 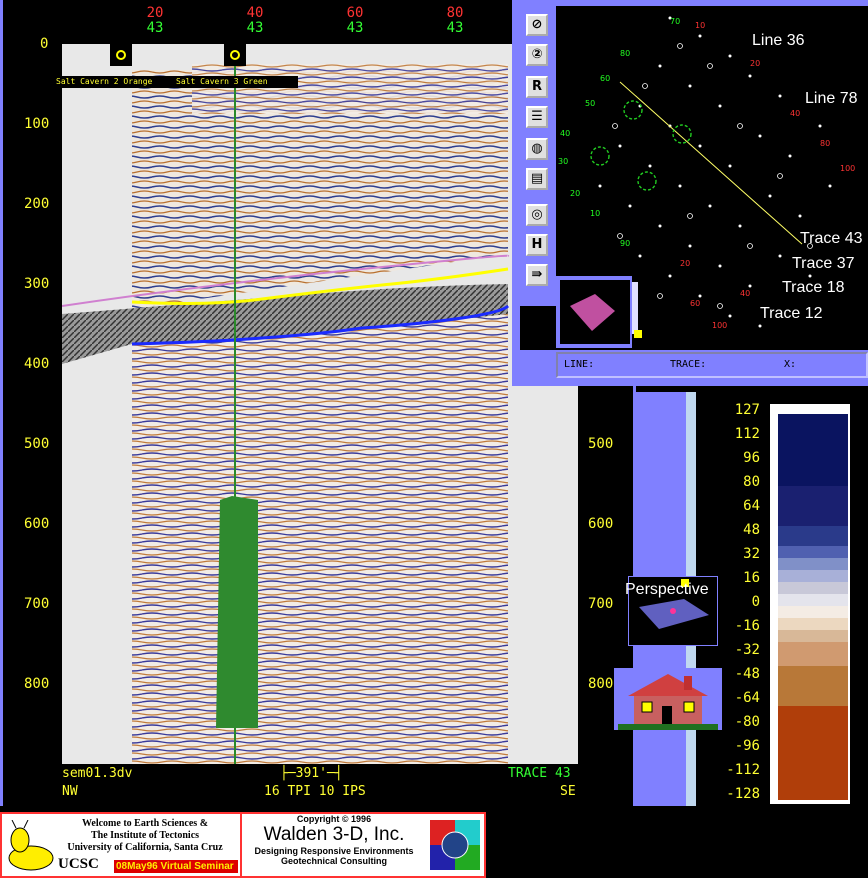 I want to click on select-tool-button: ⊘, so click(x=537, y=25).